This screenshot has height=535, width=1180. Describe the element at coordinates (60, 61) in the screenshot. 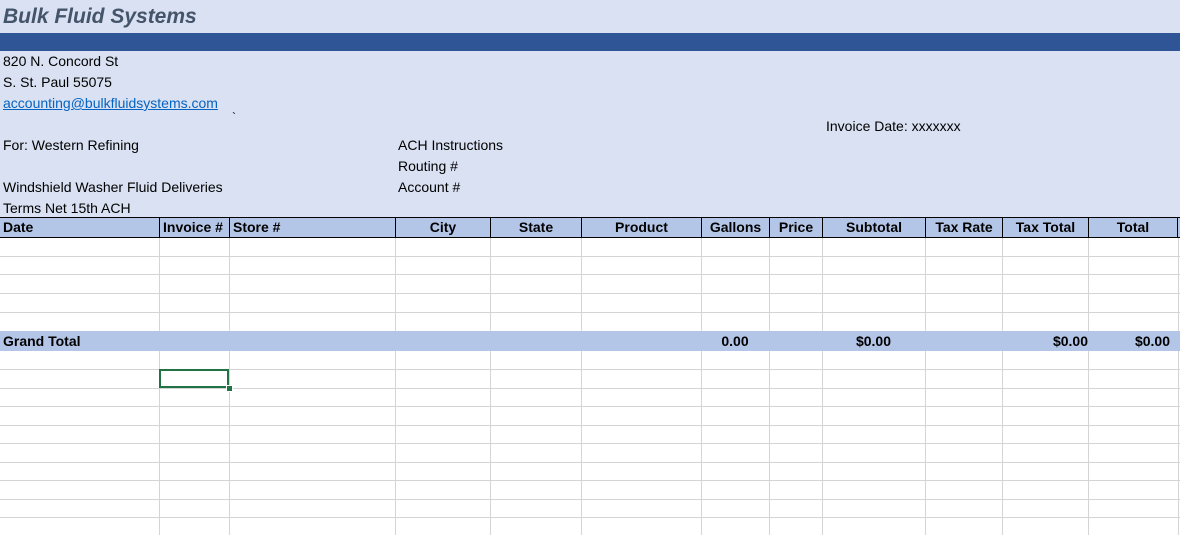

I see `address-street: 820 N. Concord St` at that location.